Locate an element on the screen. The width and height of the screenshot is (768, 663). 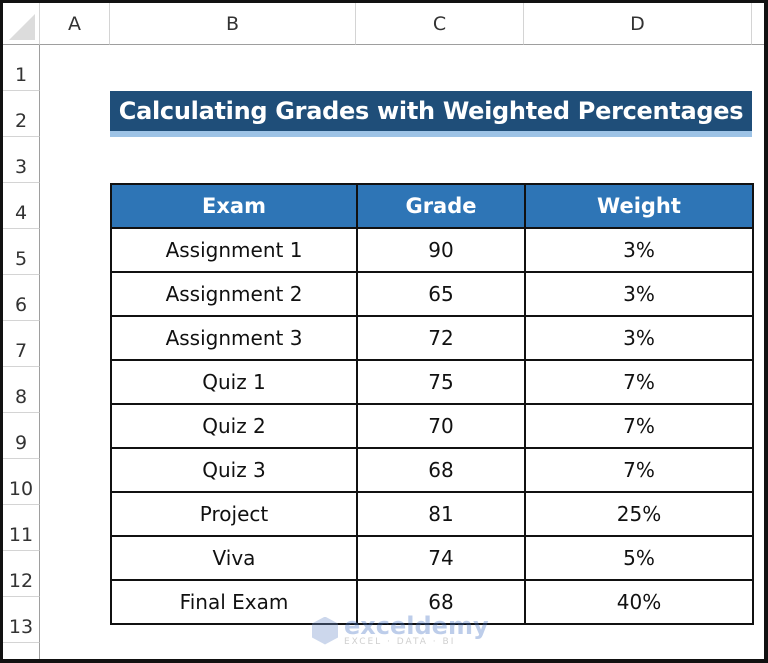
table-row: Assignment 2 65 3% is located at coordinates (432, 294).